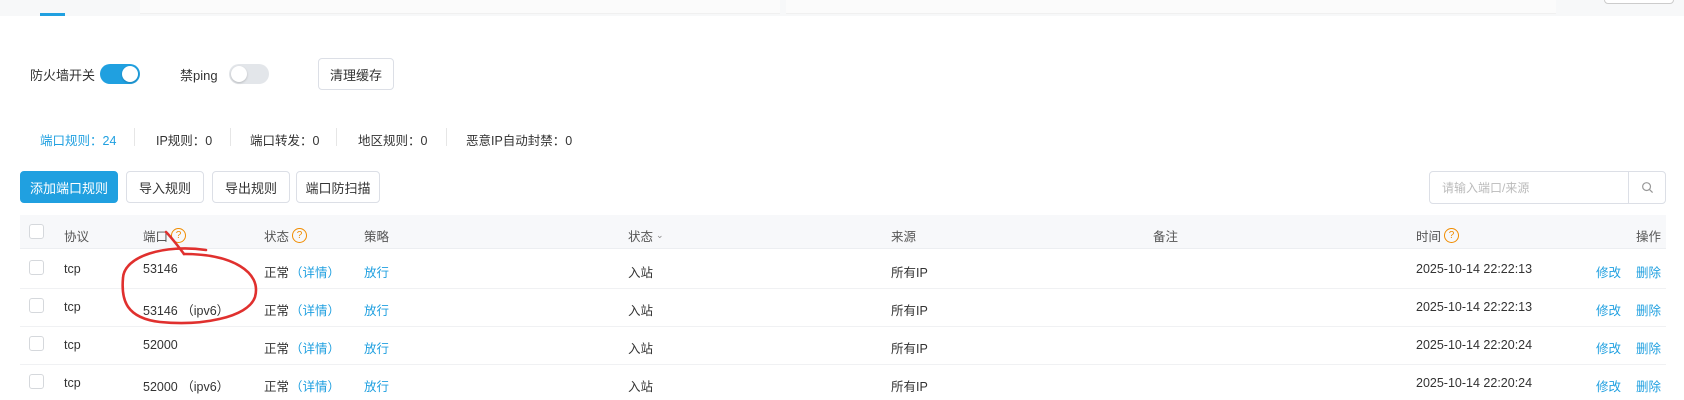  Describe the element at coordinates (519, 139) in the screenshot. I see `stat-malicious-ip-ban: 恶意IP自动封禁：0` at that location.